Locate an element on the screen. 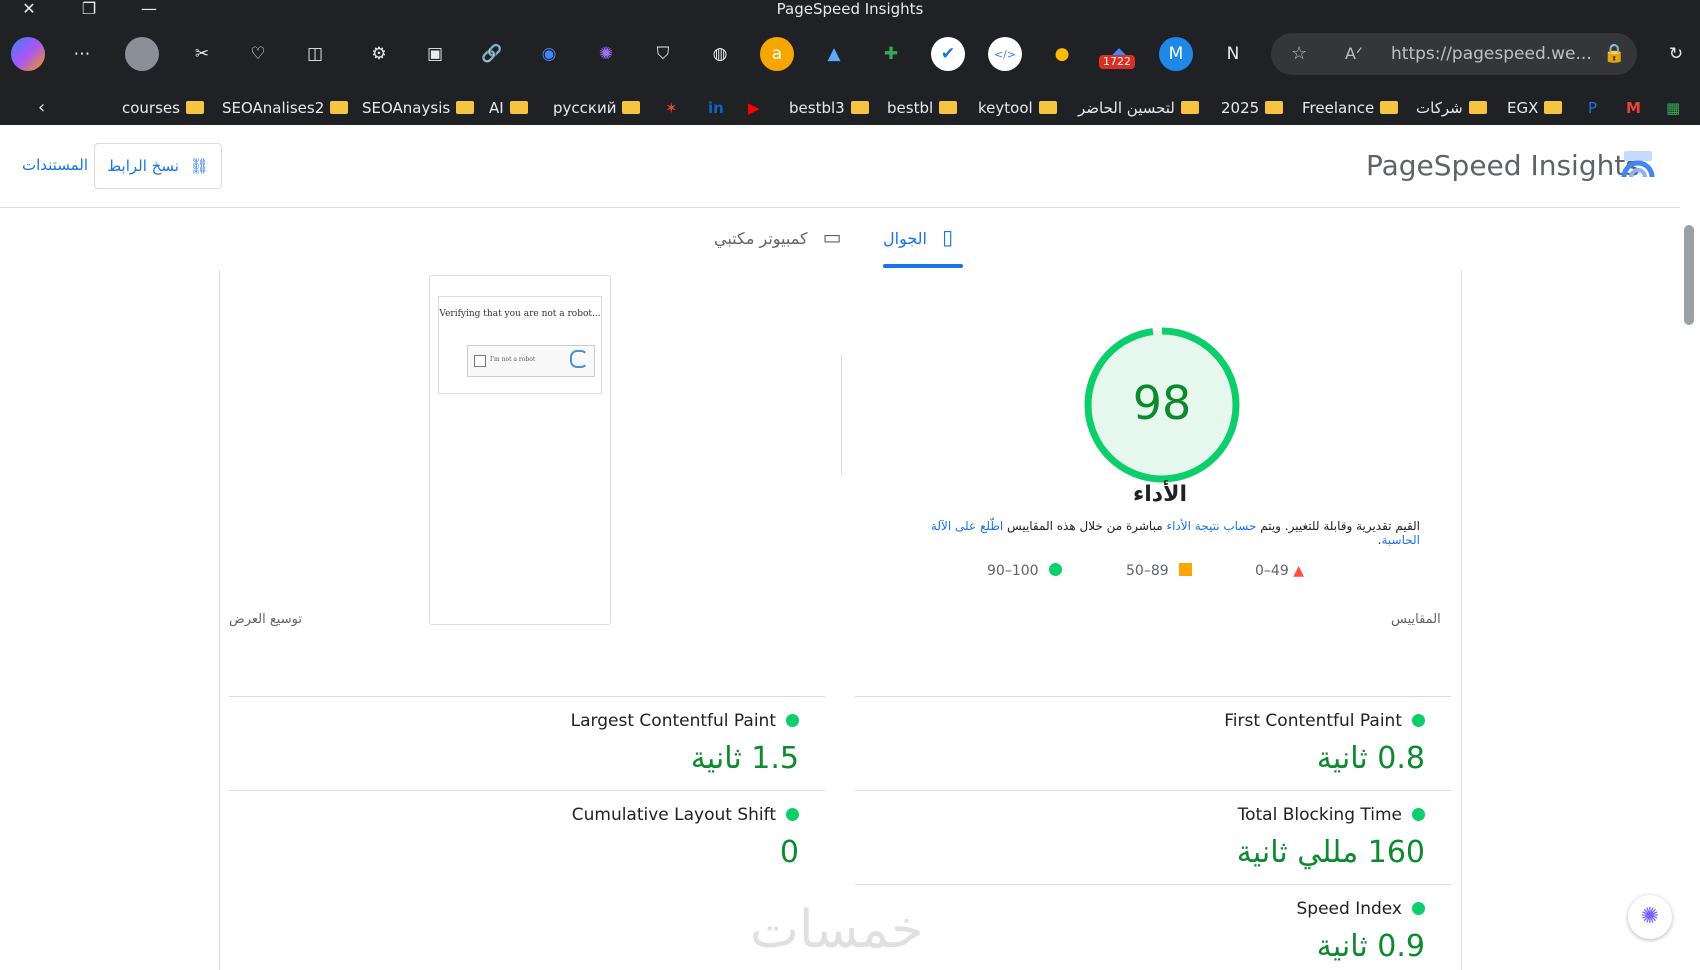  metric-value: 0.9 ثانية is located at coordinates (1370, 946).